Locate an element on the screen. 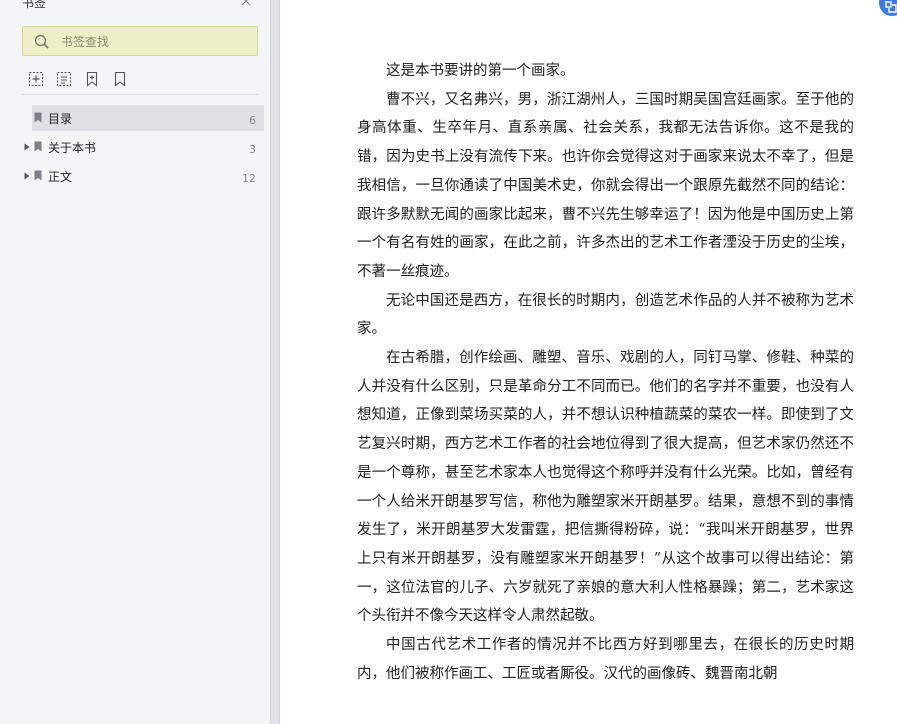  bookmark-flag-icon is located at coordinates (92, 79).